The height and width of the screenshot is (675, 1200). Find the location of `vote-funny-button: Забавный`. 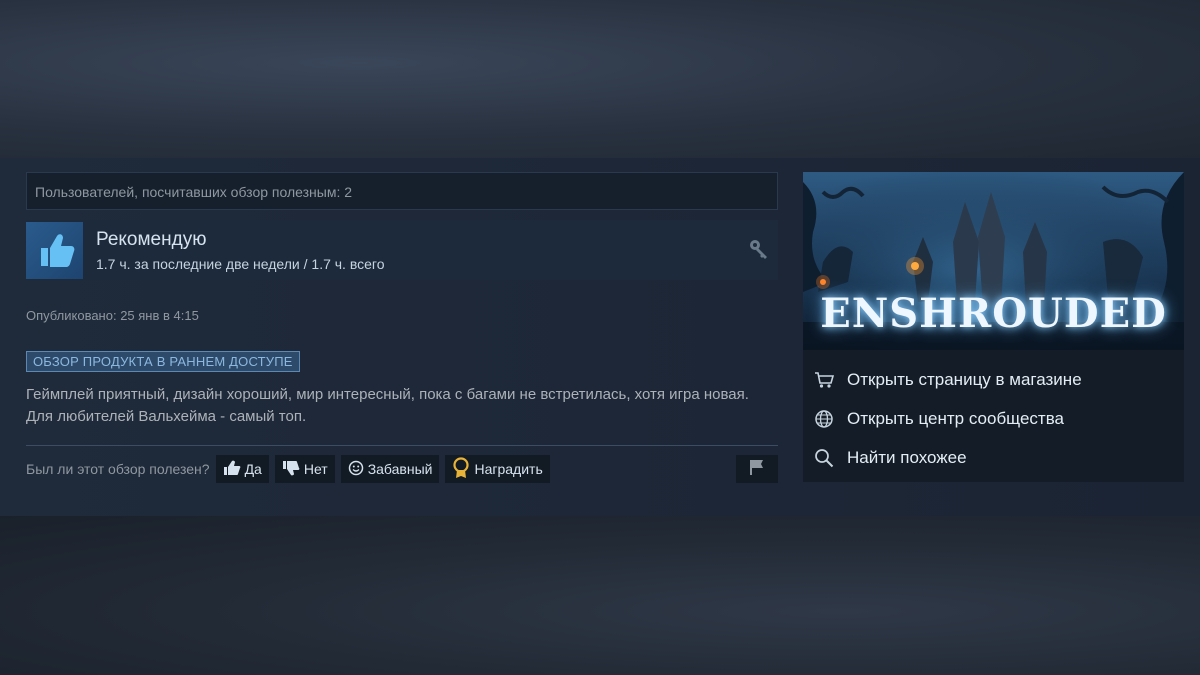

vote-funny-button: Забавный is located at coordinates (390, 469).